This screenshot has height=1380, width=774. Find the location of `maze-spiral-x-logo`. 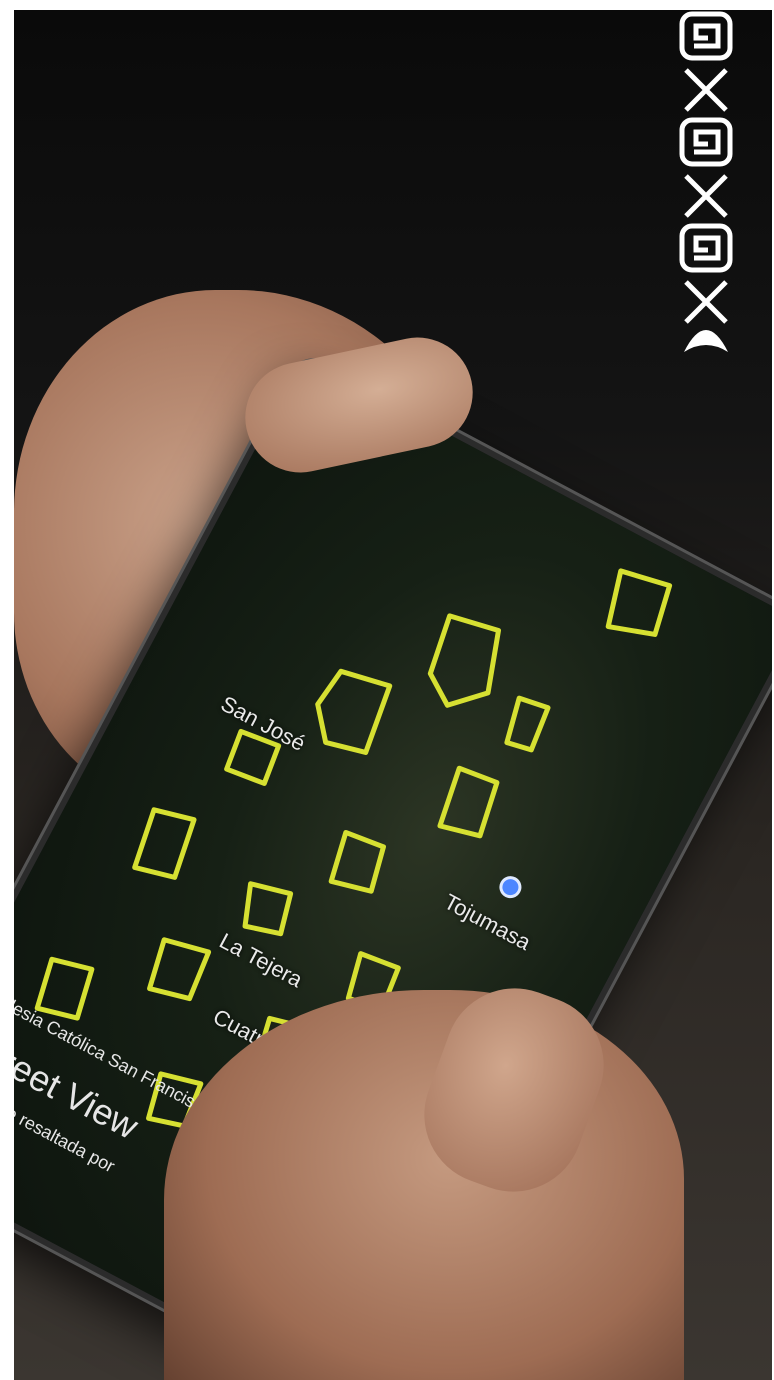

maze-spiral-x-logo is located at coordinates (706, 181).